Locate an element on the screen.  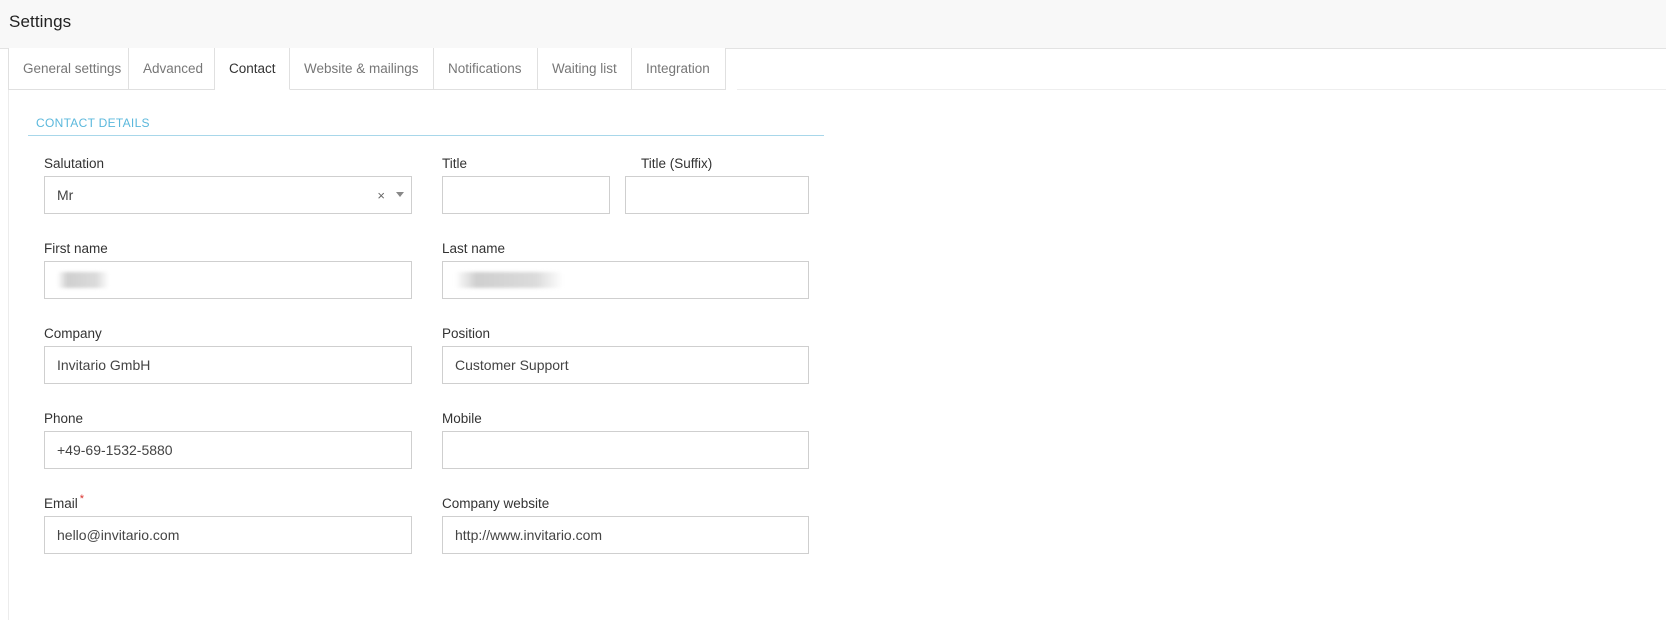
title-suffix-field is located at coordinates (717, 195).